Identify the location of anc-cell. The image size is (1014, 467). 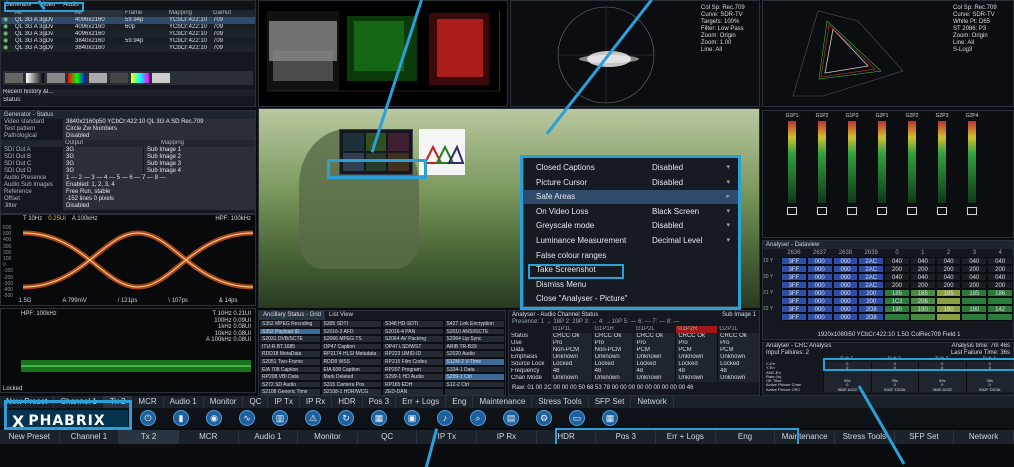
(474, 391).